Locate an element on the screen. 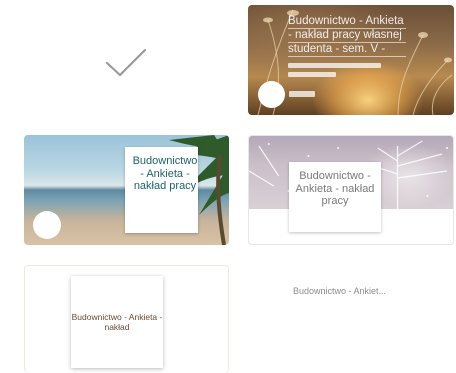 The width and height of the screenshot is (456, 373). design-tile-plain: Budownictwo - Ankieta - nakład is located at coordinates (126, 319).